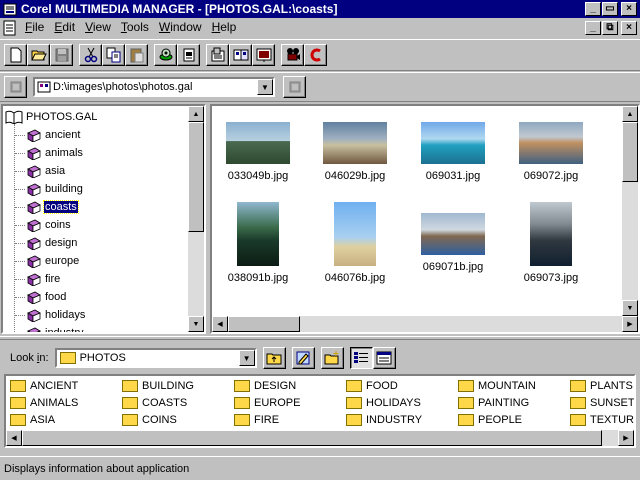 Image resolution: width=640 pixels, height=480 pixels. Describe the element at coordinates (267, 403) in the screenshot. I see `folder-item: EUROPE` at that location.